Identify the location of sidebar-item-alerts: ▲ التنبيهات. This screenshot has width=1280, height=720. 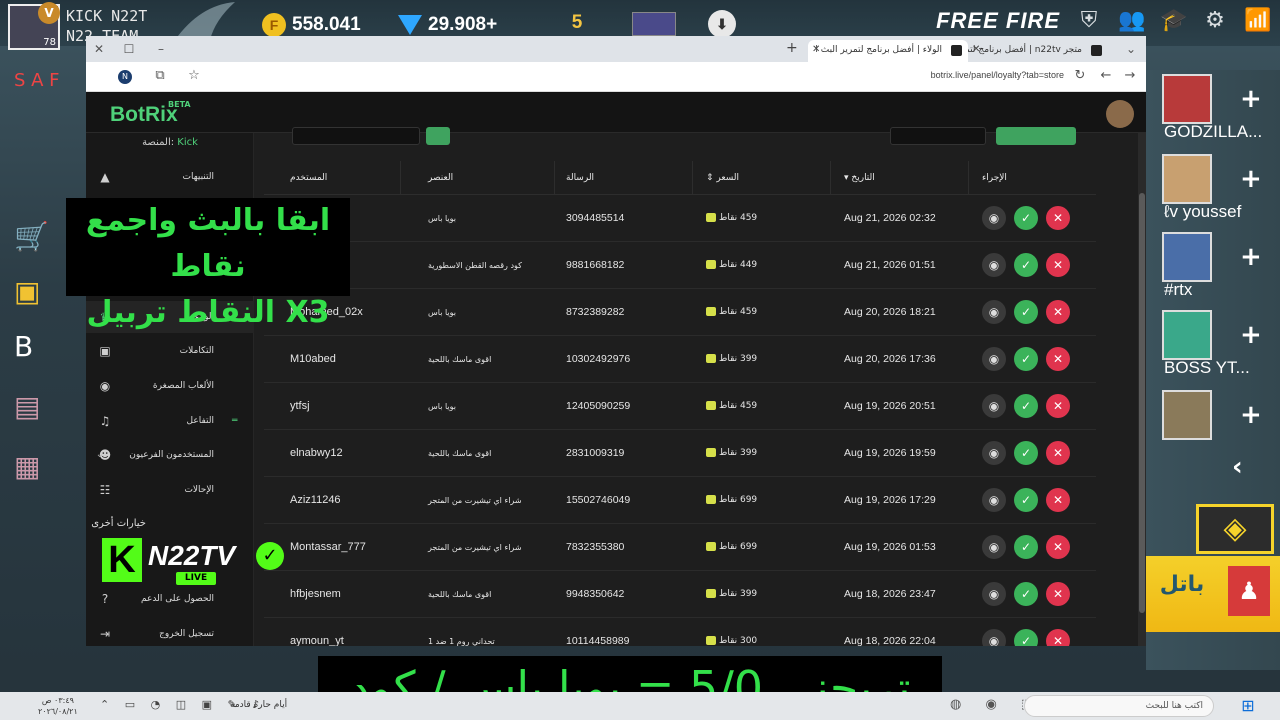
(170, 177).